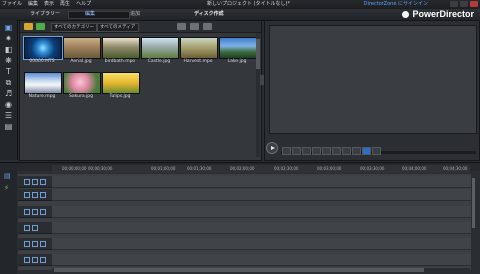  Describe the element at coordinates (262, 244) in the screenshot. I see `track-title` at that location.